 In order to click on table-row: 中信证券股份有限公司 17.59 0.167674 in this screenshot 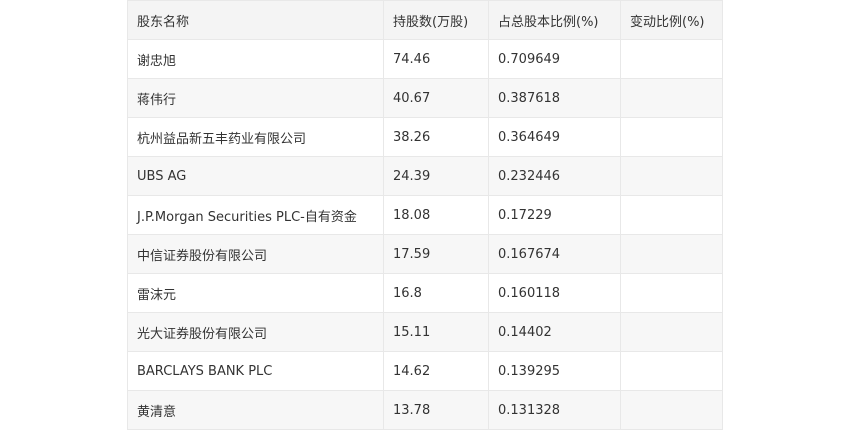, I will do `click(425, 254)`.